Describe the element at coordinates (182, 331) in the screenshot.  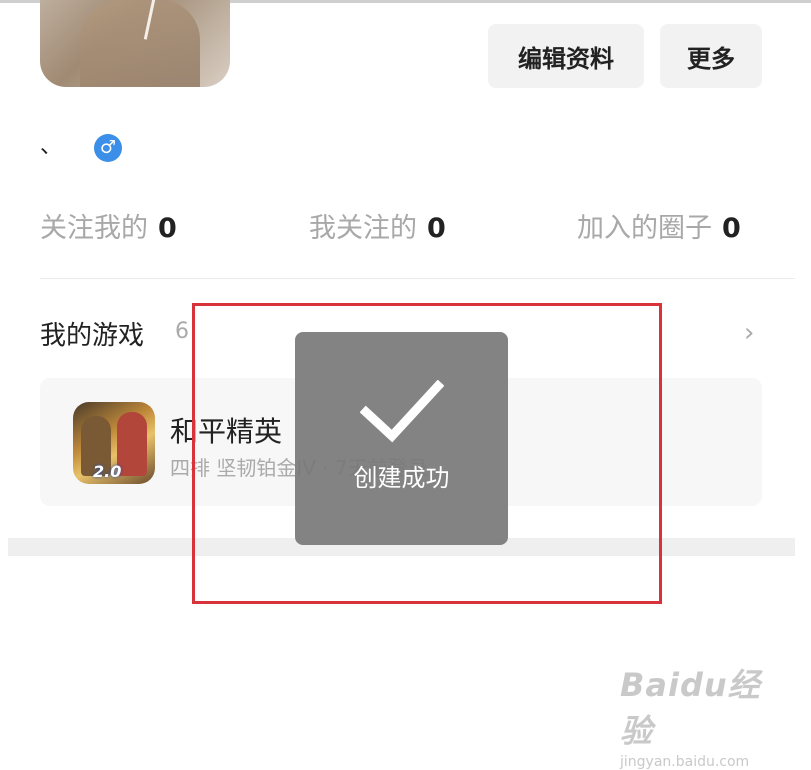
I see `my-games-count: 6` at that location.